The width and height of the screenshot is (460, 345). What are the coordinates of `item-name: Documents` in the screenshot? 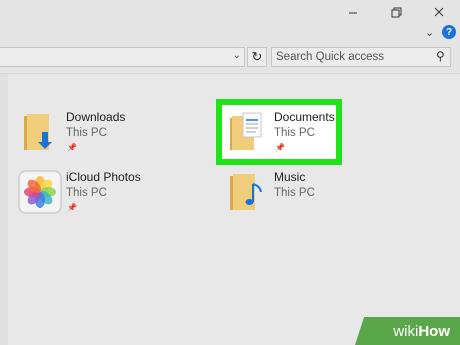 It's located at (304, 117).